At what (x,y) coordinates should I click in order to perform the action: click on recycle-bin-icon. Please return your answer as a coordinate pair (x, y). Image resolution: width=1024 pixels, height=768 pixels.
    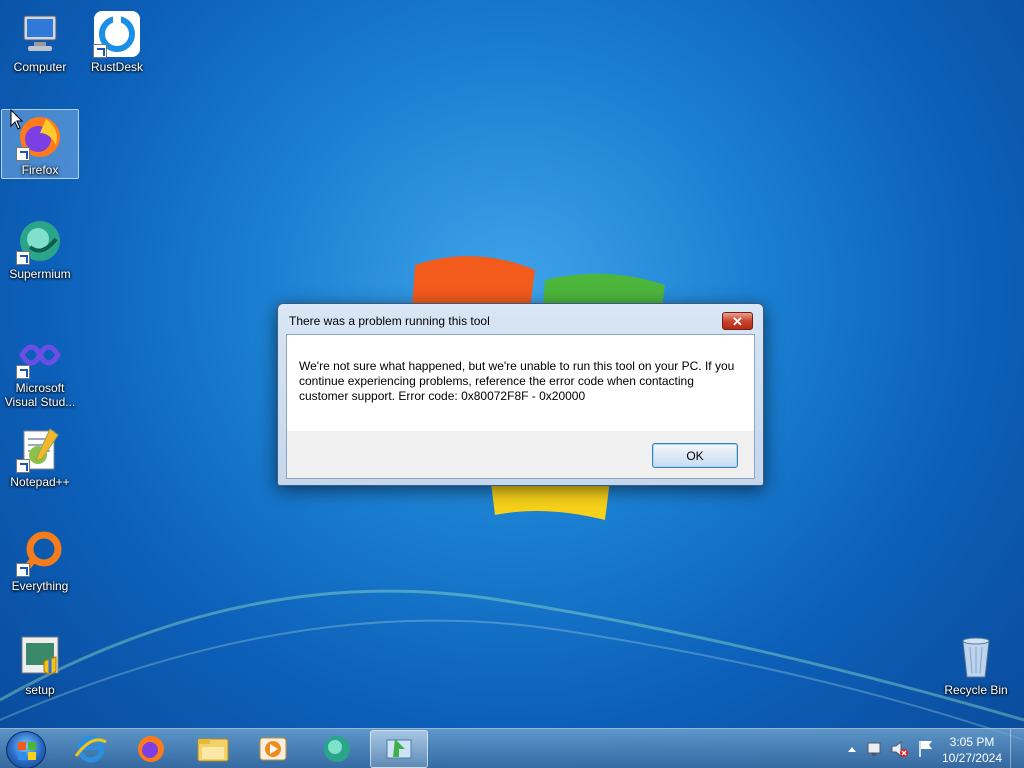
    Looking at the image, I should click on (976, 657).